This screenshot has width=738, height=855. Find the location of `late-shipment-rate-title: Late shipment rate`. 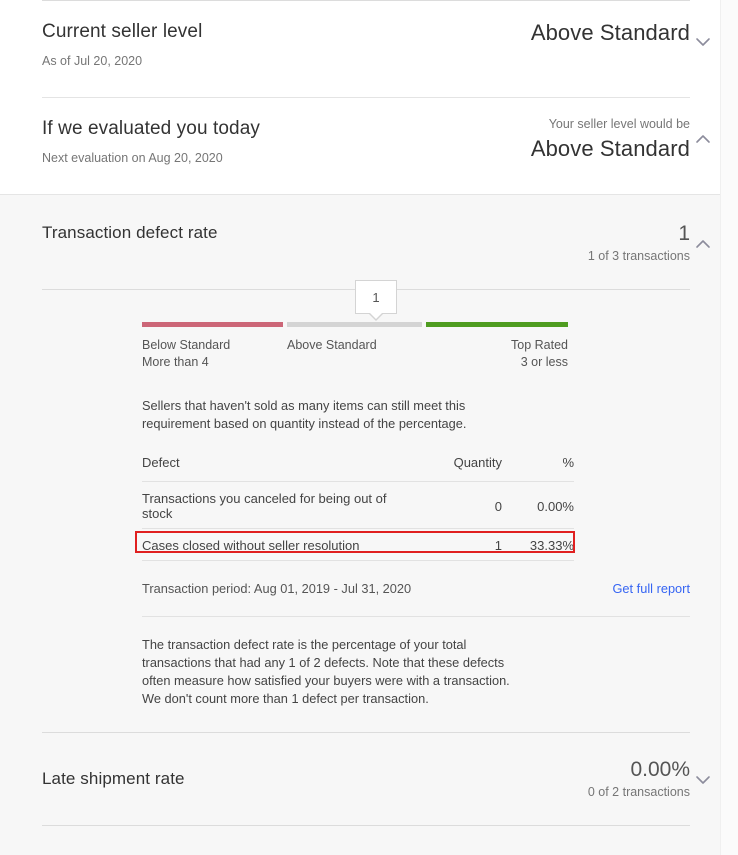

late-shipment-rate-title: Late shipment rate is located at coordinates (113, 778).